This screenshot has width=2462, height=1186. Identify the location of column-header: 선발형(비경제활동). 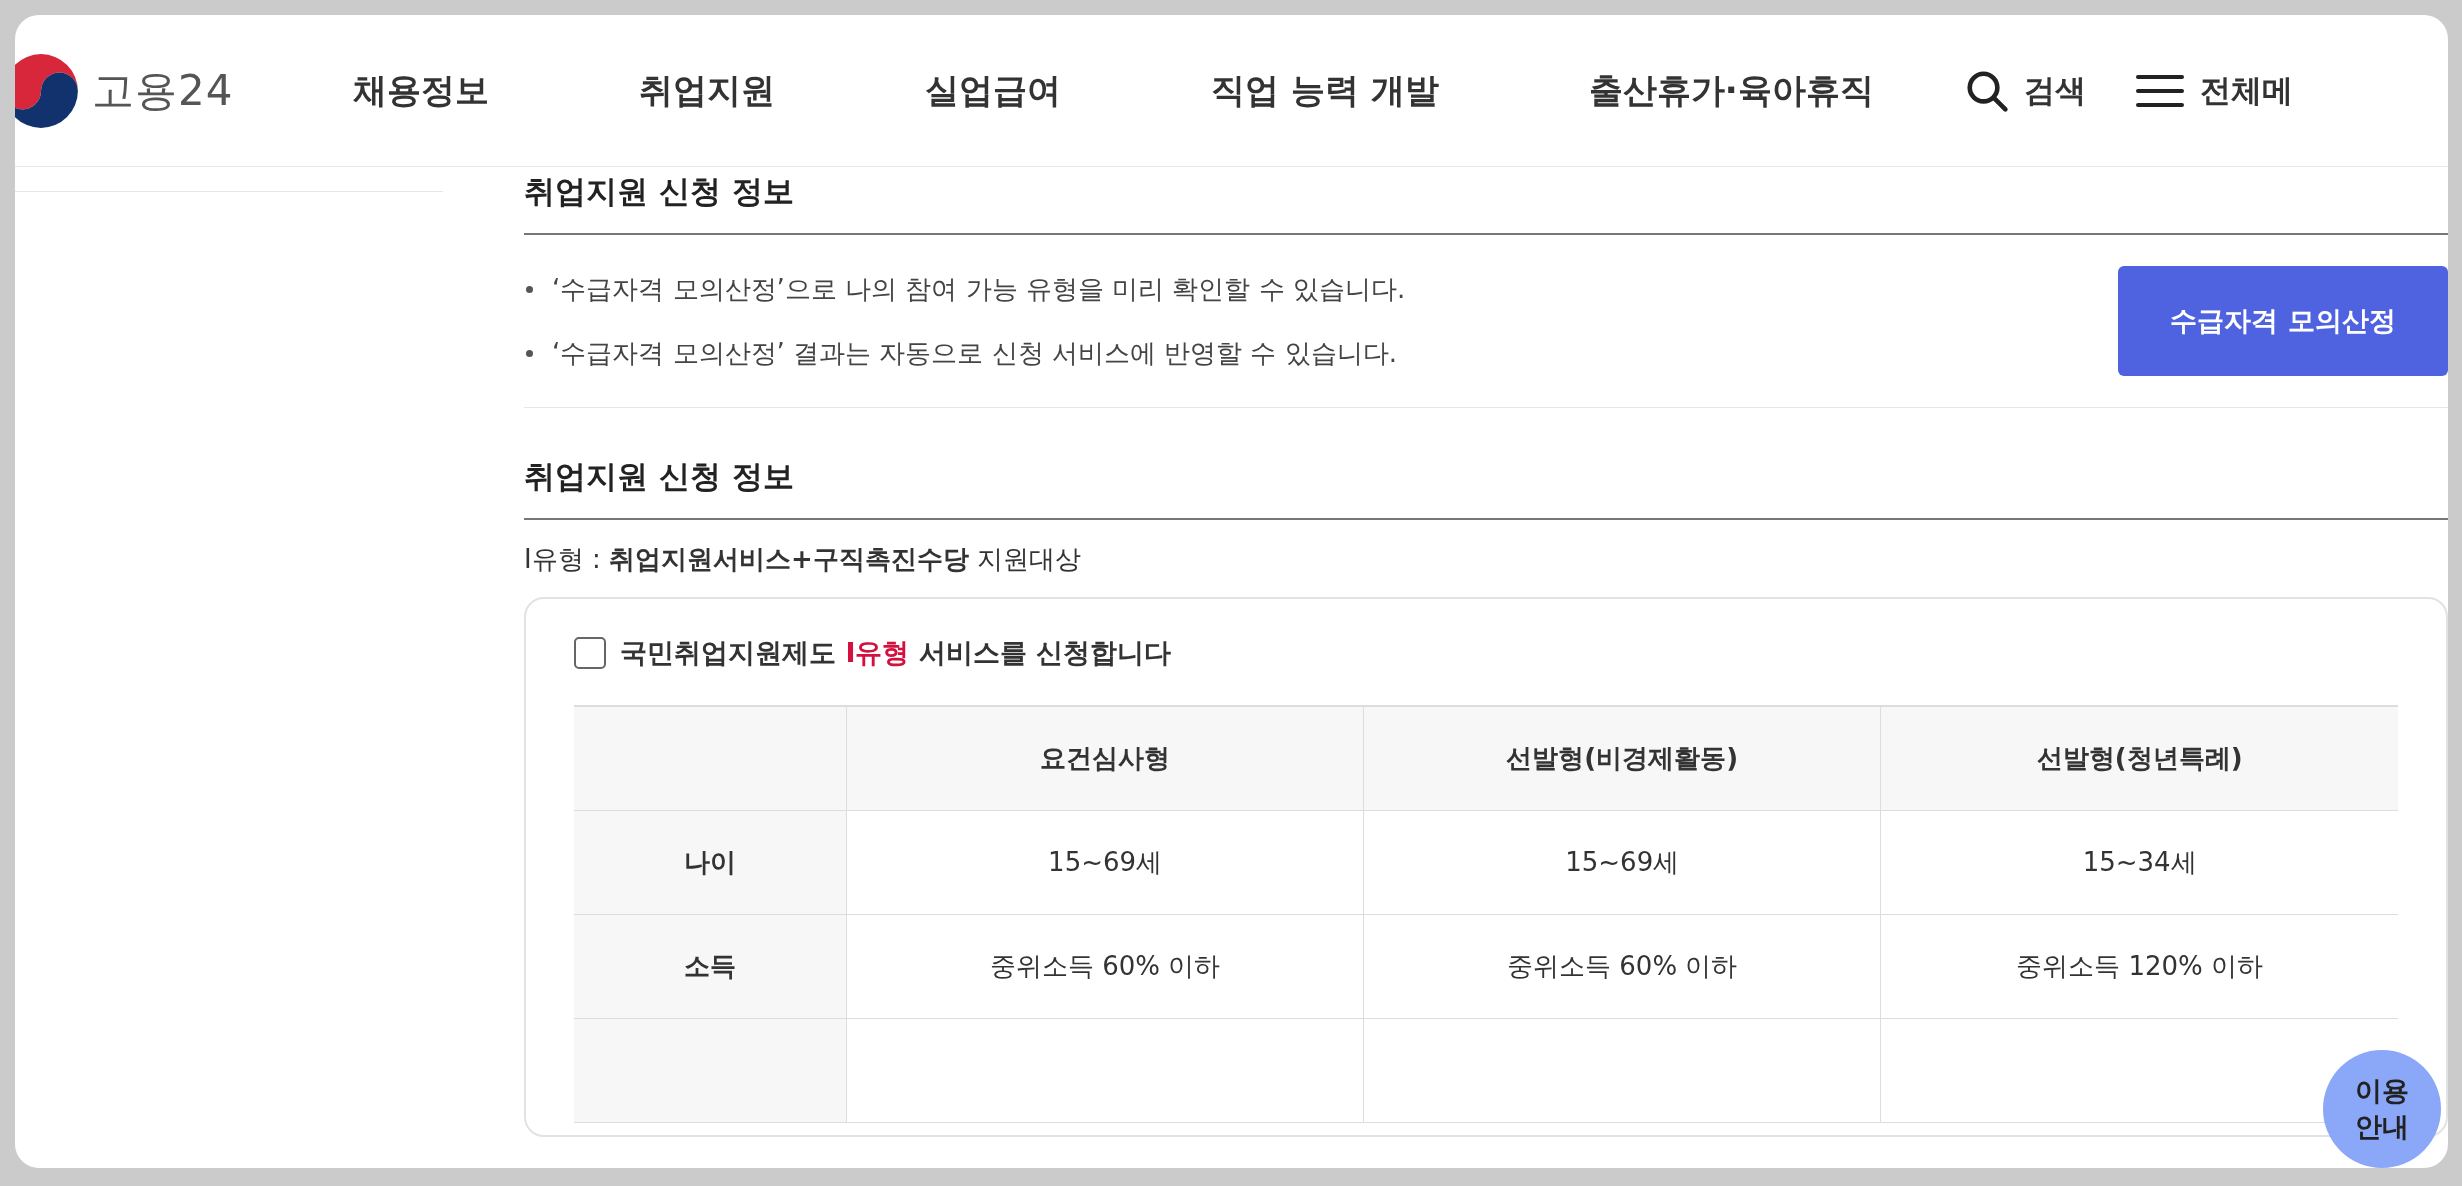
(1622, 758).